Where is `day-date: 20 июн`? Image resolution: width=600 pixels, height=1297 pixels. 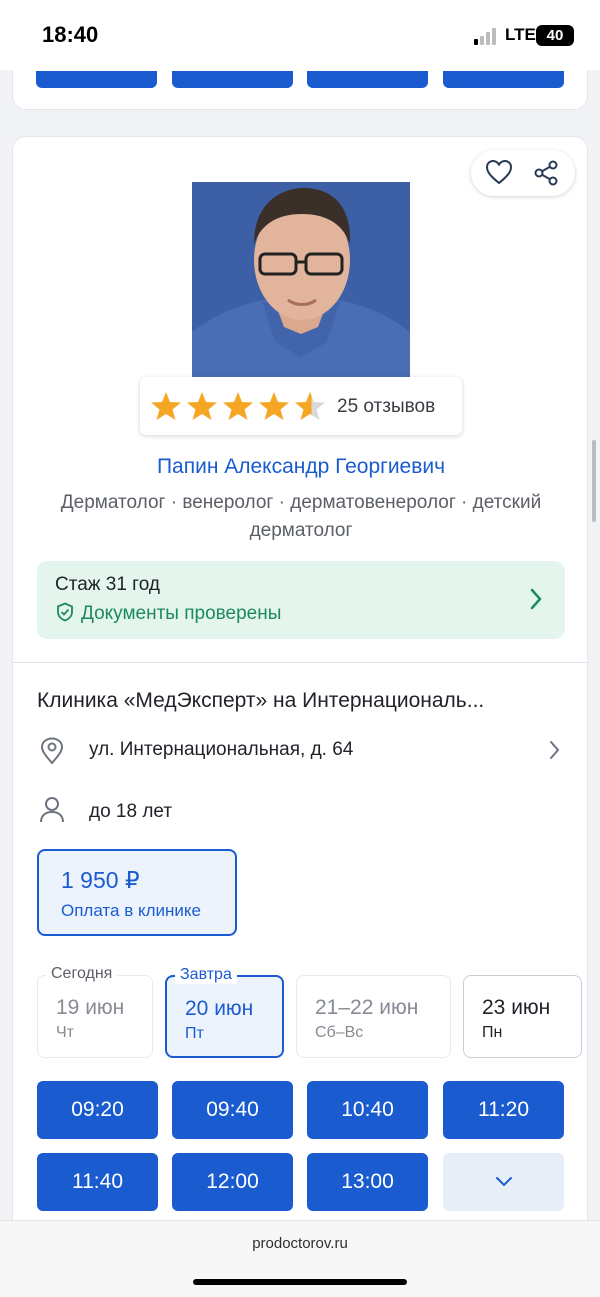
day-date: 20 июн is located at coordinates (219, 1008).